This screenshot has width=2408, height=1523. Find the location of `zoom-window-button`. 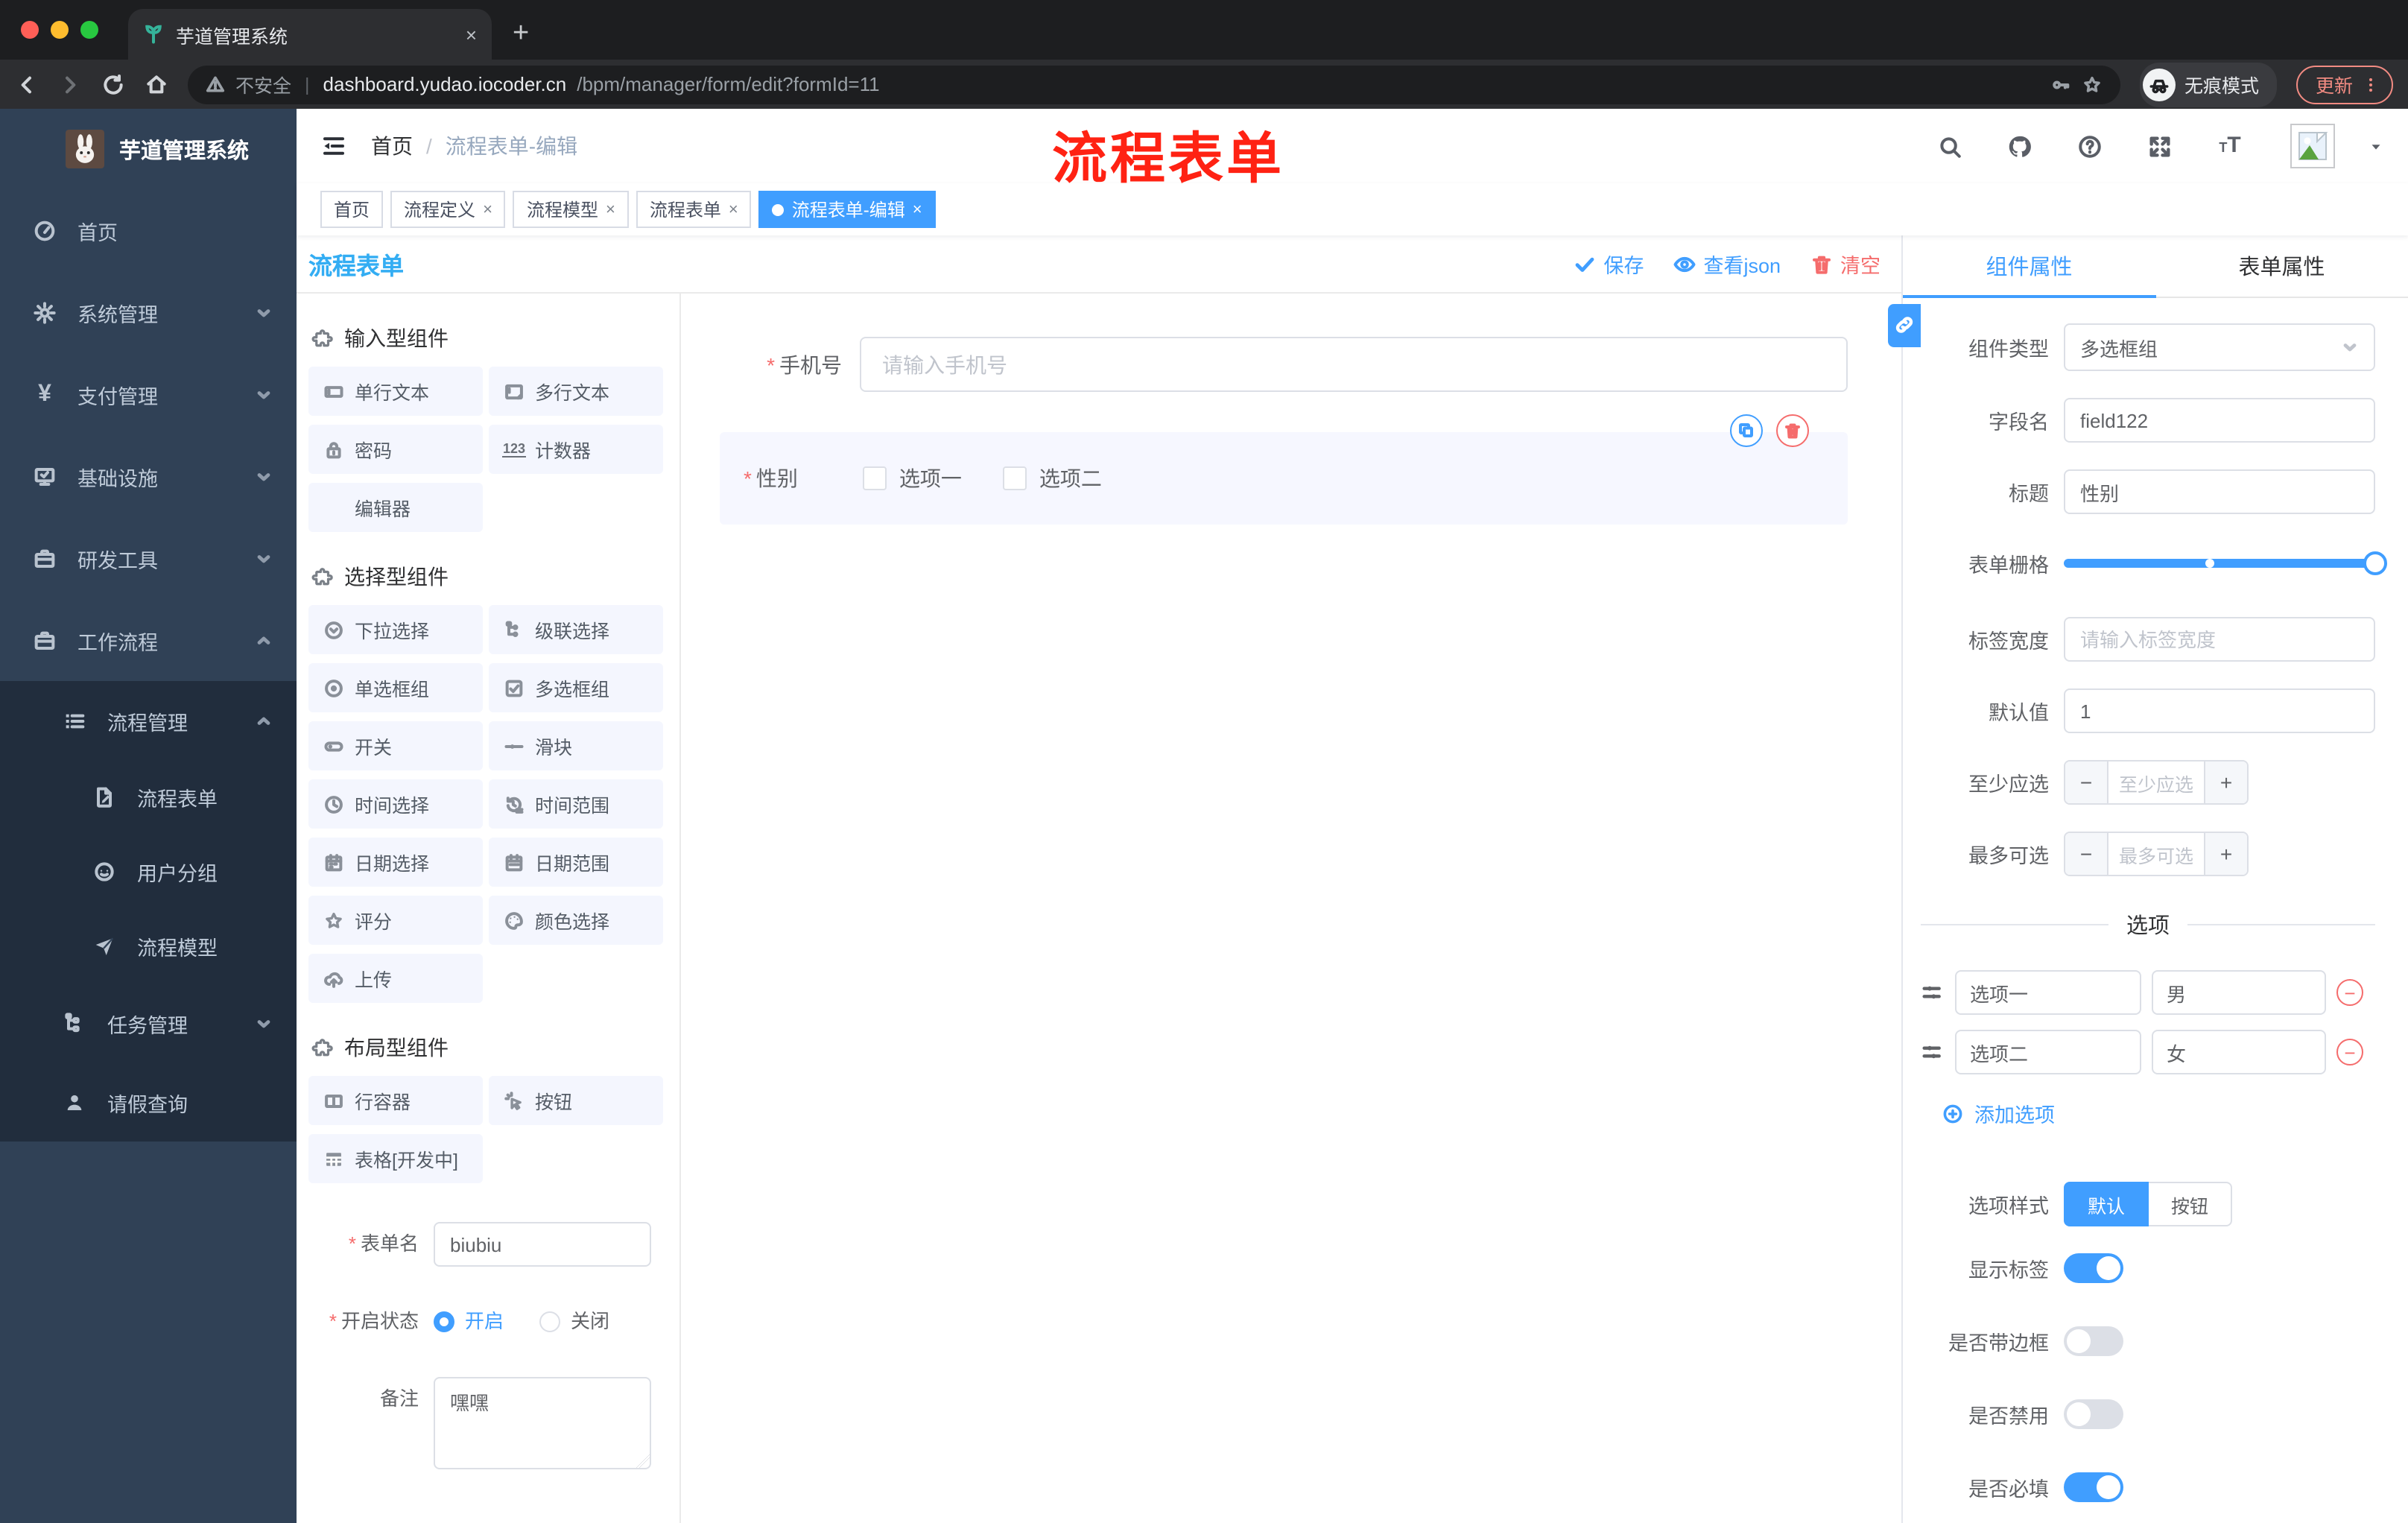

zoom-window-button is located at coordinates (89, 30).